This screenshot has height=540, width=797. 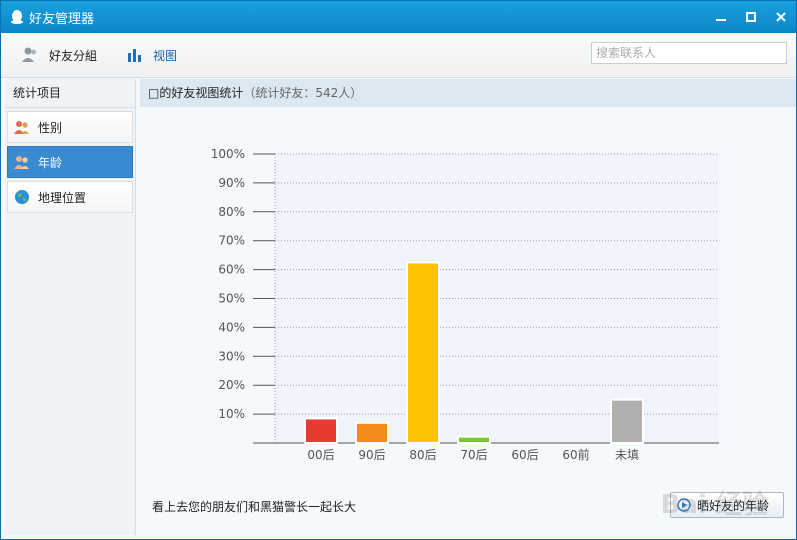 I want to click on x-tick-label: 60后, so click(x=524, y=455).